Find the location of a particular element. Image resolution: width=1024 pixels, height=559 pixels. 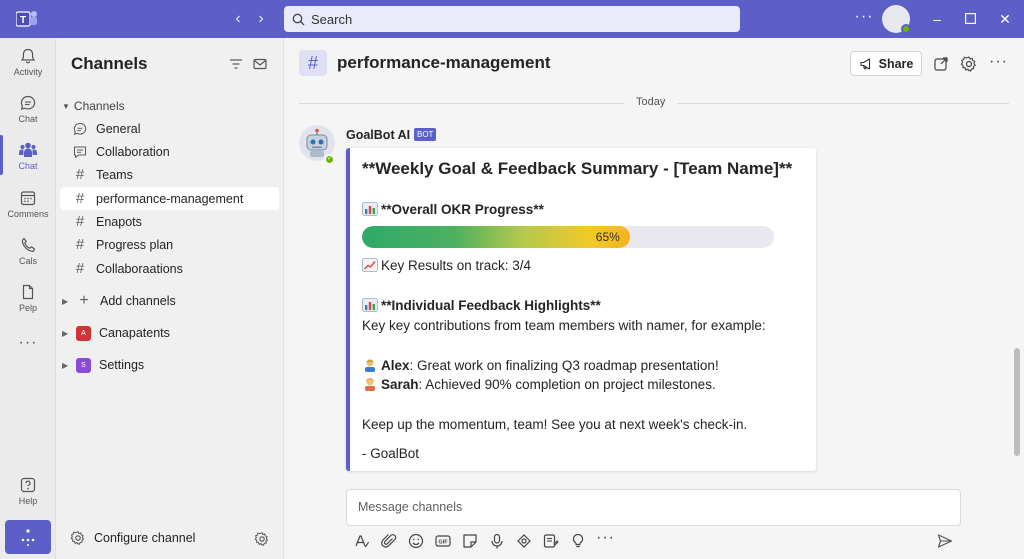

sticker-icon is located at coordinates (470, 541).